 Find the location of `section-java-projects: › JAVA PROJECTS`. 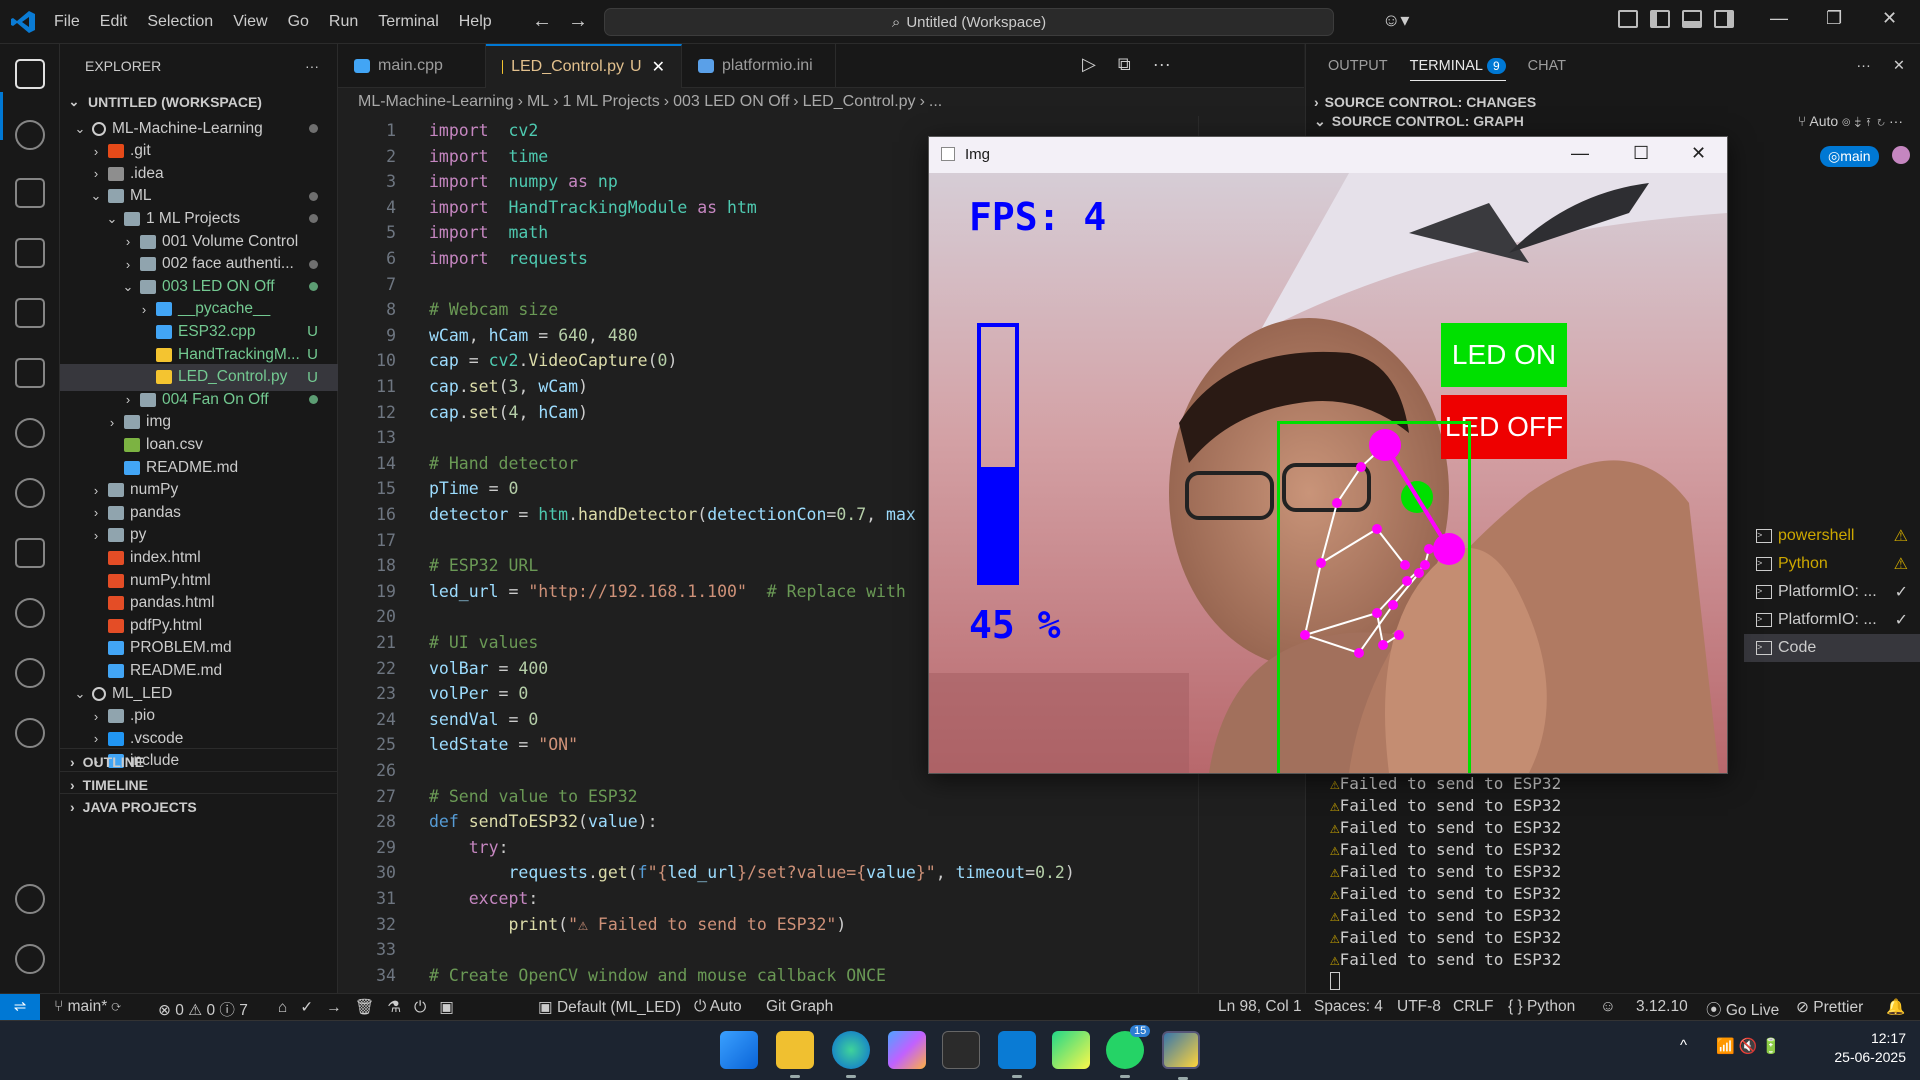

section-java-projects: › JAVA PROJECTS is located at coordinates (199, 806).